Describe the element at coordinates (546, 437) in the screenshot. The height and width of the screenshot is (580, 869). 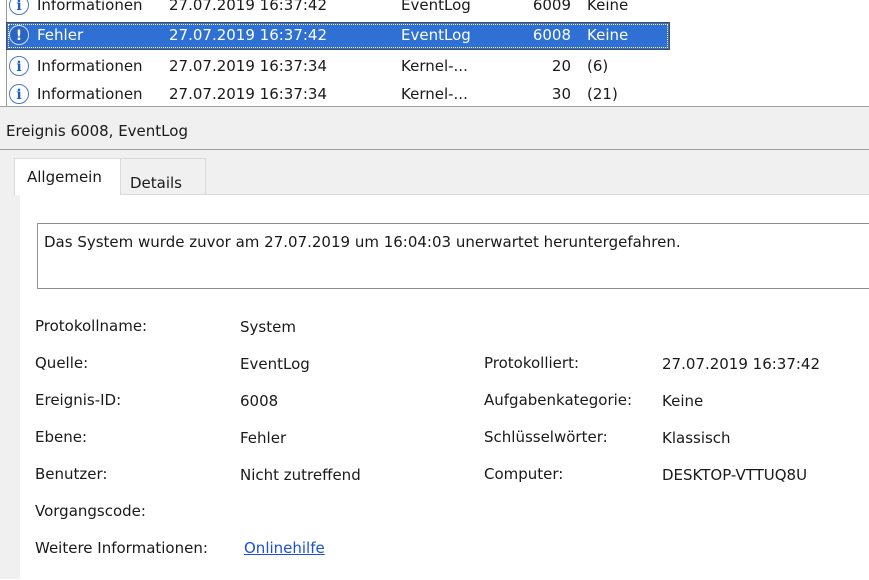
I see `schluesselwoerter-label: Schlüsselwörter:` at that location.